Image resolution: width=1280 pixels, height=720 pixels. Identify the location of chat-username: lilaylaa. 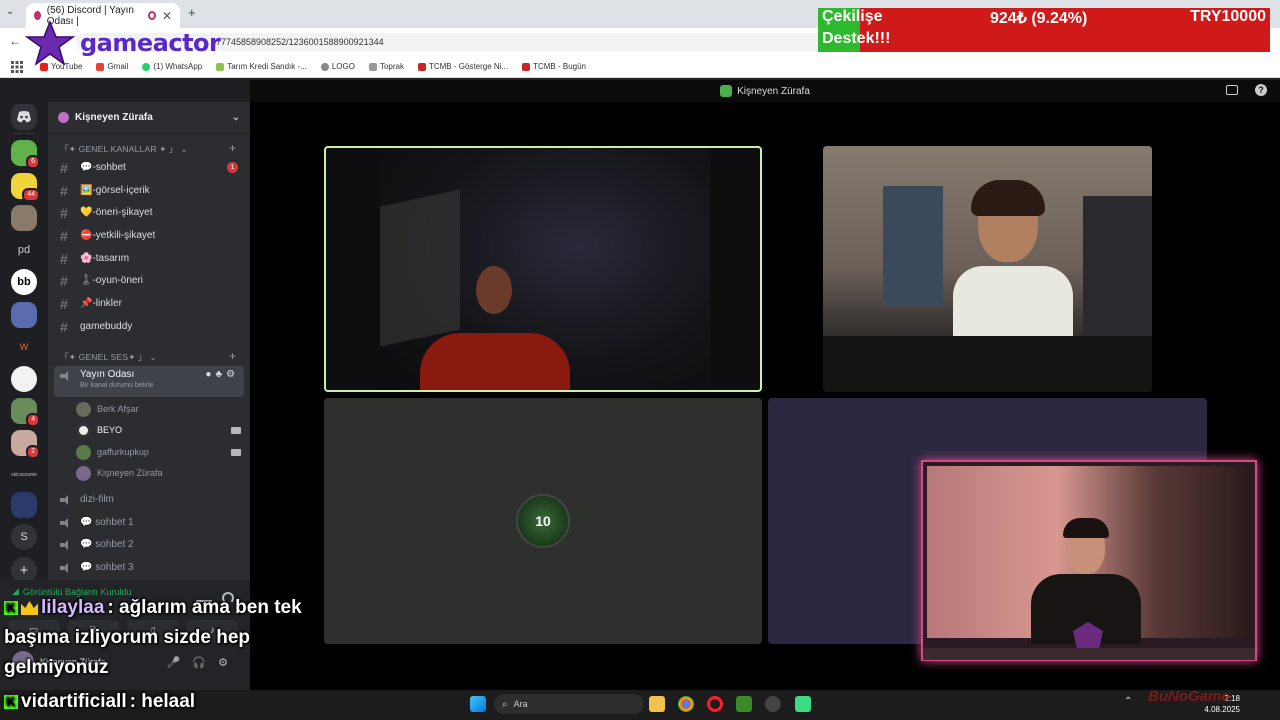
(73, 607).